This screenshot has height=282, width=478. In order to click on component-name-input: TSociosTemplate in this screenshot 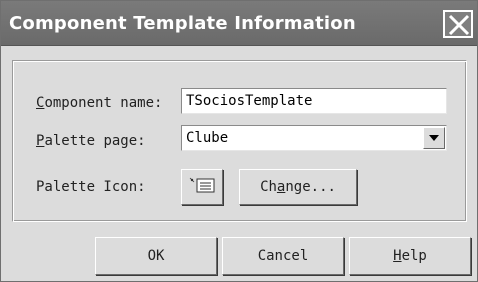, I will do `click(314, 101)`.